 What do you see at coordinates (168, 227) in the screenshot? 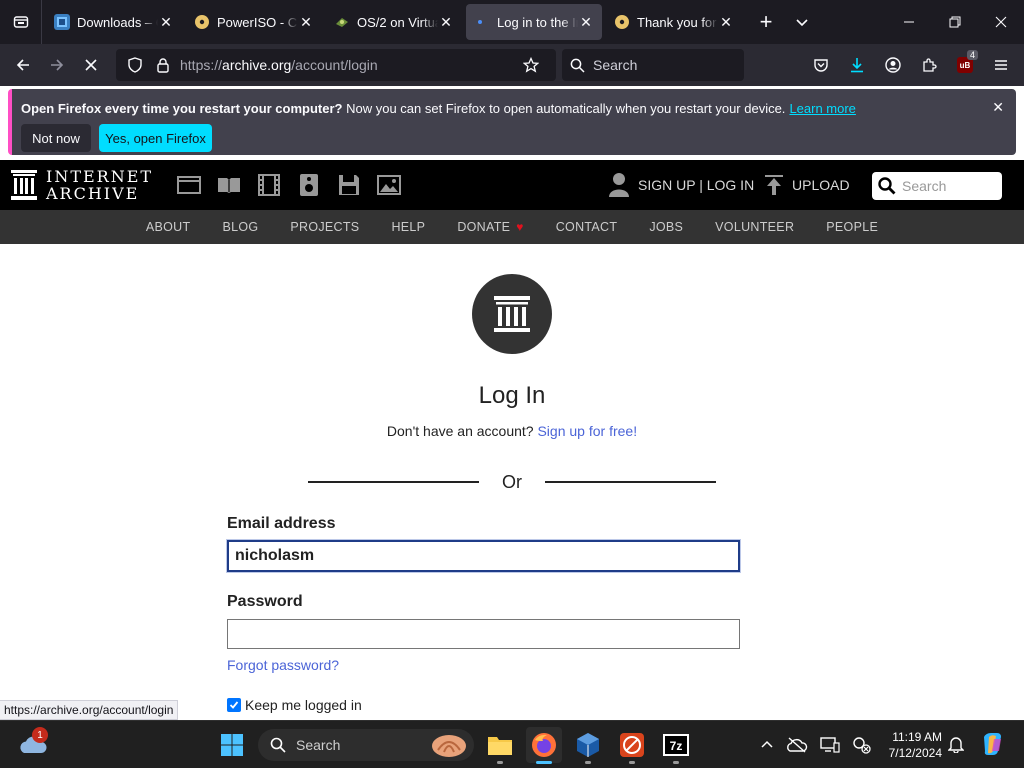
I see `nav-about: ABOUT` at bounding box center [168, 227].